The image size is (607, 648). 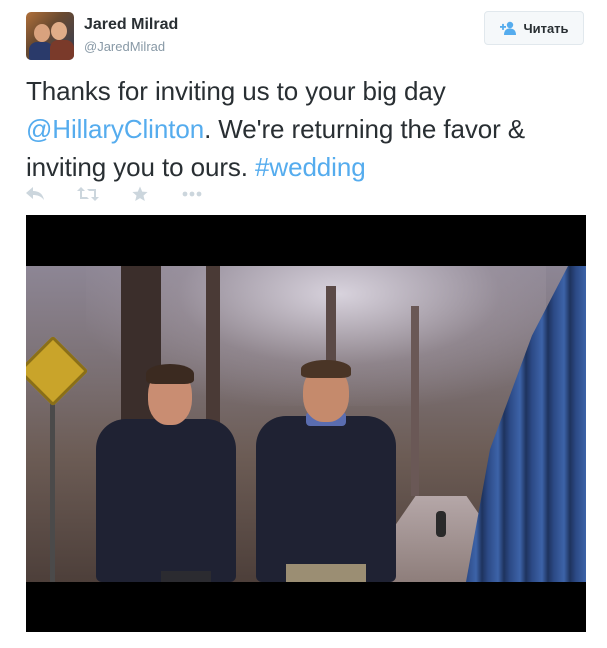 I want to click on hashtag-link: #wedding, so click(x=310, y=167).